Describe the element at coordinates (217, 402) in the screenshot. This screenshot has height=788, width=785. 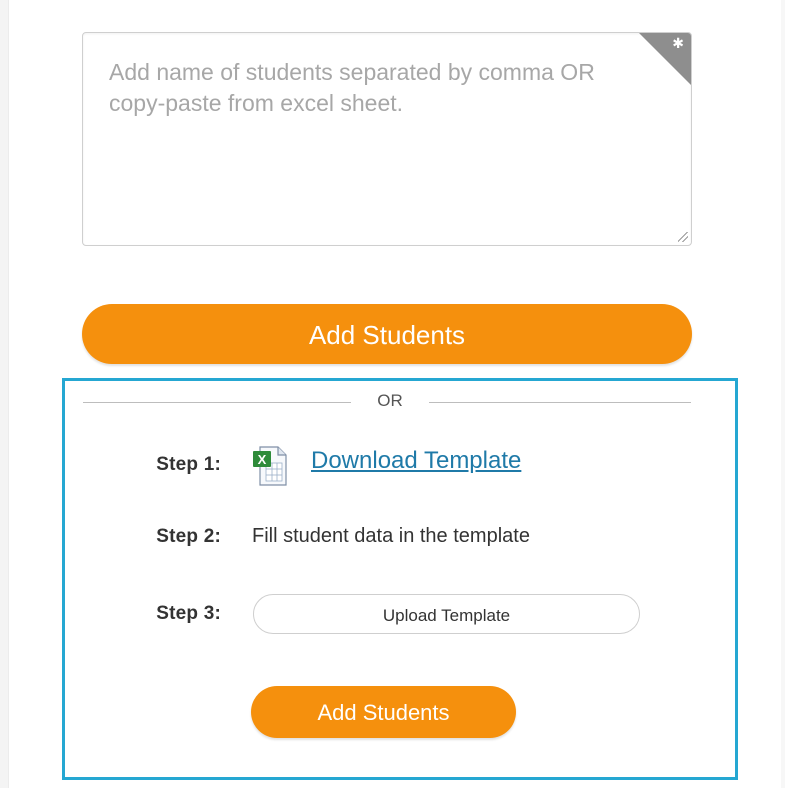
I see `or-divider-left` at that location.